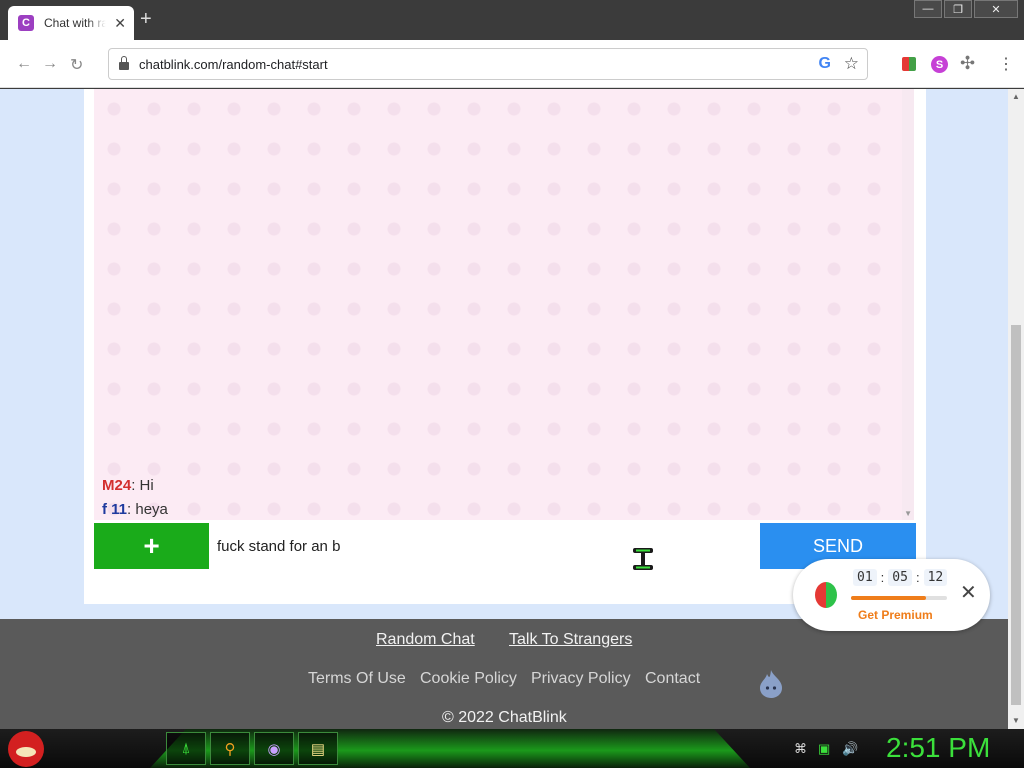 The height and width of the screenshot is (768, 1024). Describe the element at coordinates (850, 749) in the screenshot. I see `tray-volume-icon: 🔊` at that location.